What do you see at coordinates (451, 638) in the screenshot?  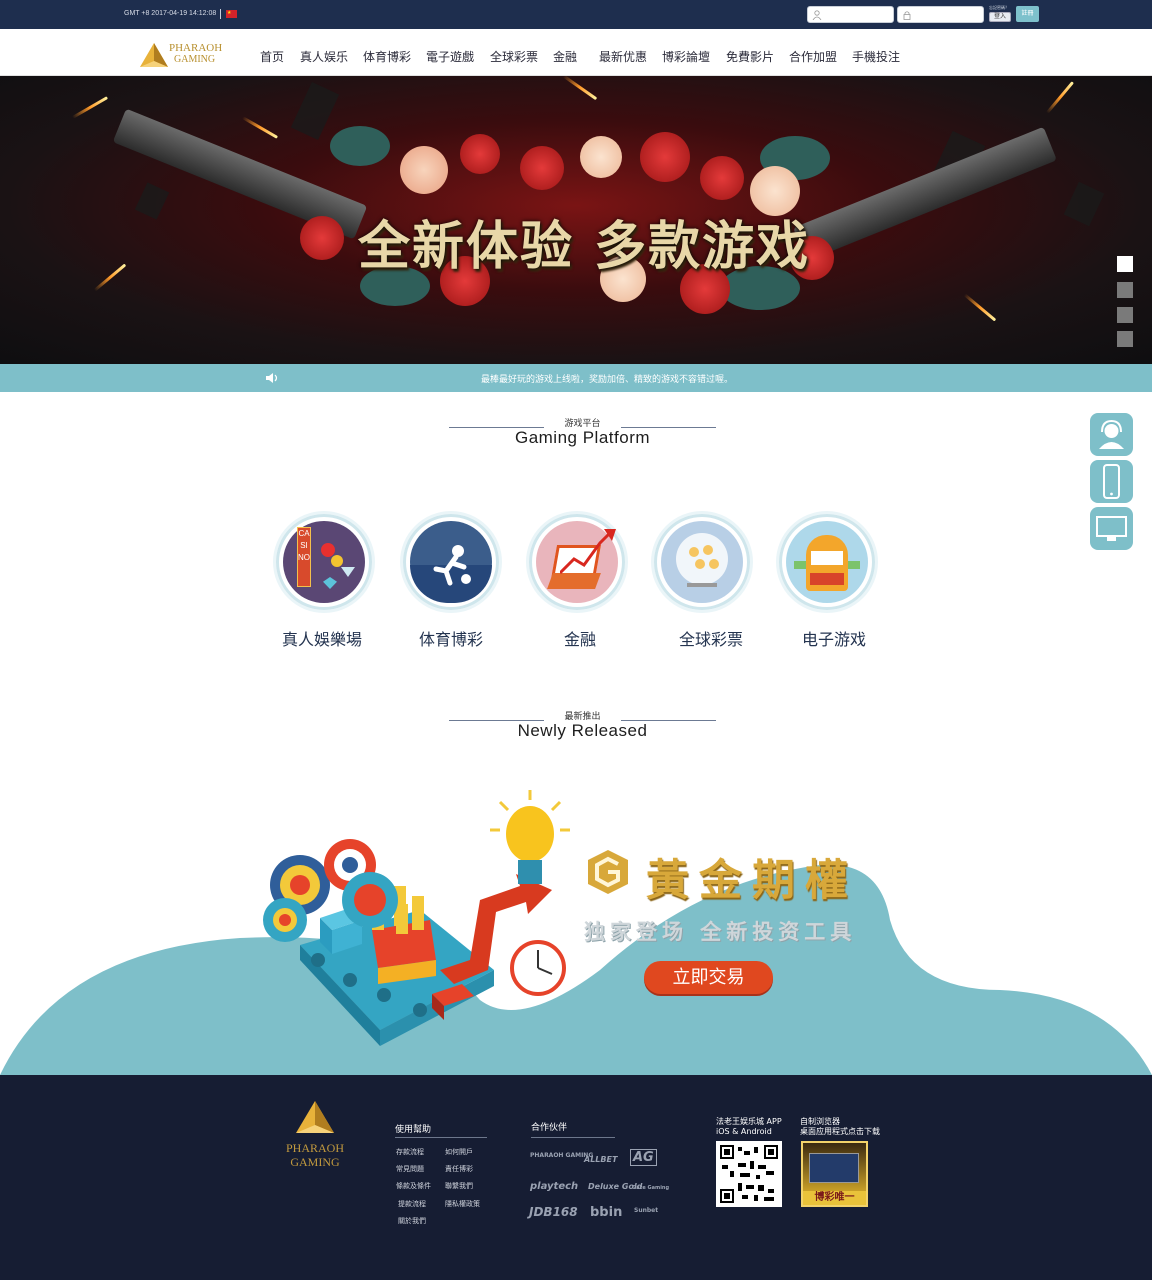 I see `category-label-sports: 体育博彩` at bounding box center [451, 638].